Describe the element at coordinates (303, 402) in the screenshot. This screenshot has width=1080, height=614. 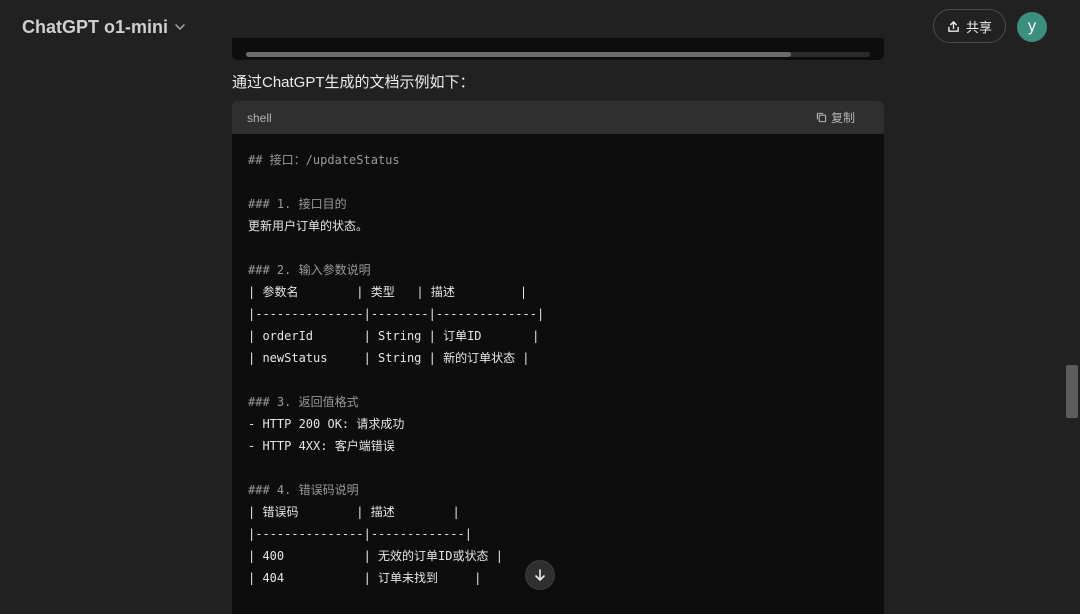
I see `code-line: ### 3. 返回值格式` at that location.